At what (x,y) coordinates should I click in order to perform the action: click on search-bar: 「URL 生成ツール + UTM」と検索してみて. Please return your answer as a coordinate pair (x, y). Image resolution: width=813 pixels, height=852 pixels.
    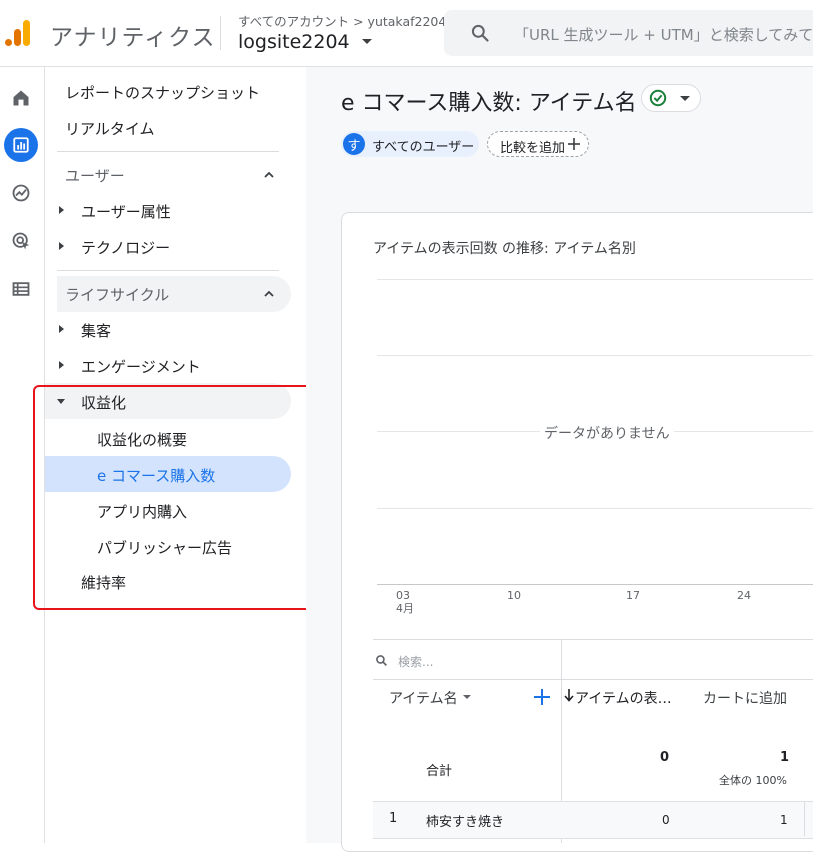
    Looking at the image, I should click on (628, 33).